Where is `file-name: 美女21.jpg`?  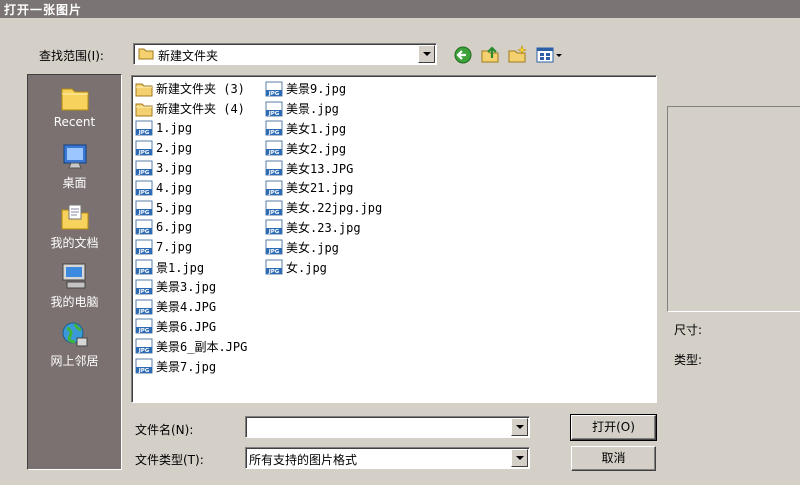 file-name: 美女21.jpg is located at coordinates (320, 188).